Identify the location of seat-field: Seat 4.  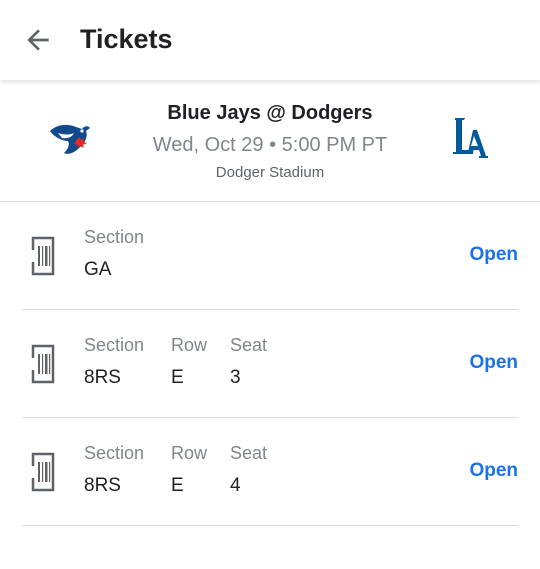
(248, 470).